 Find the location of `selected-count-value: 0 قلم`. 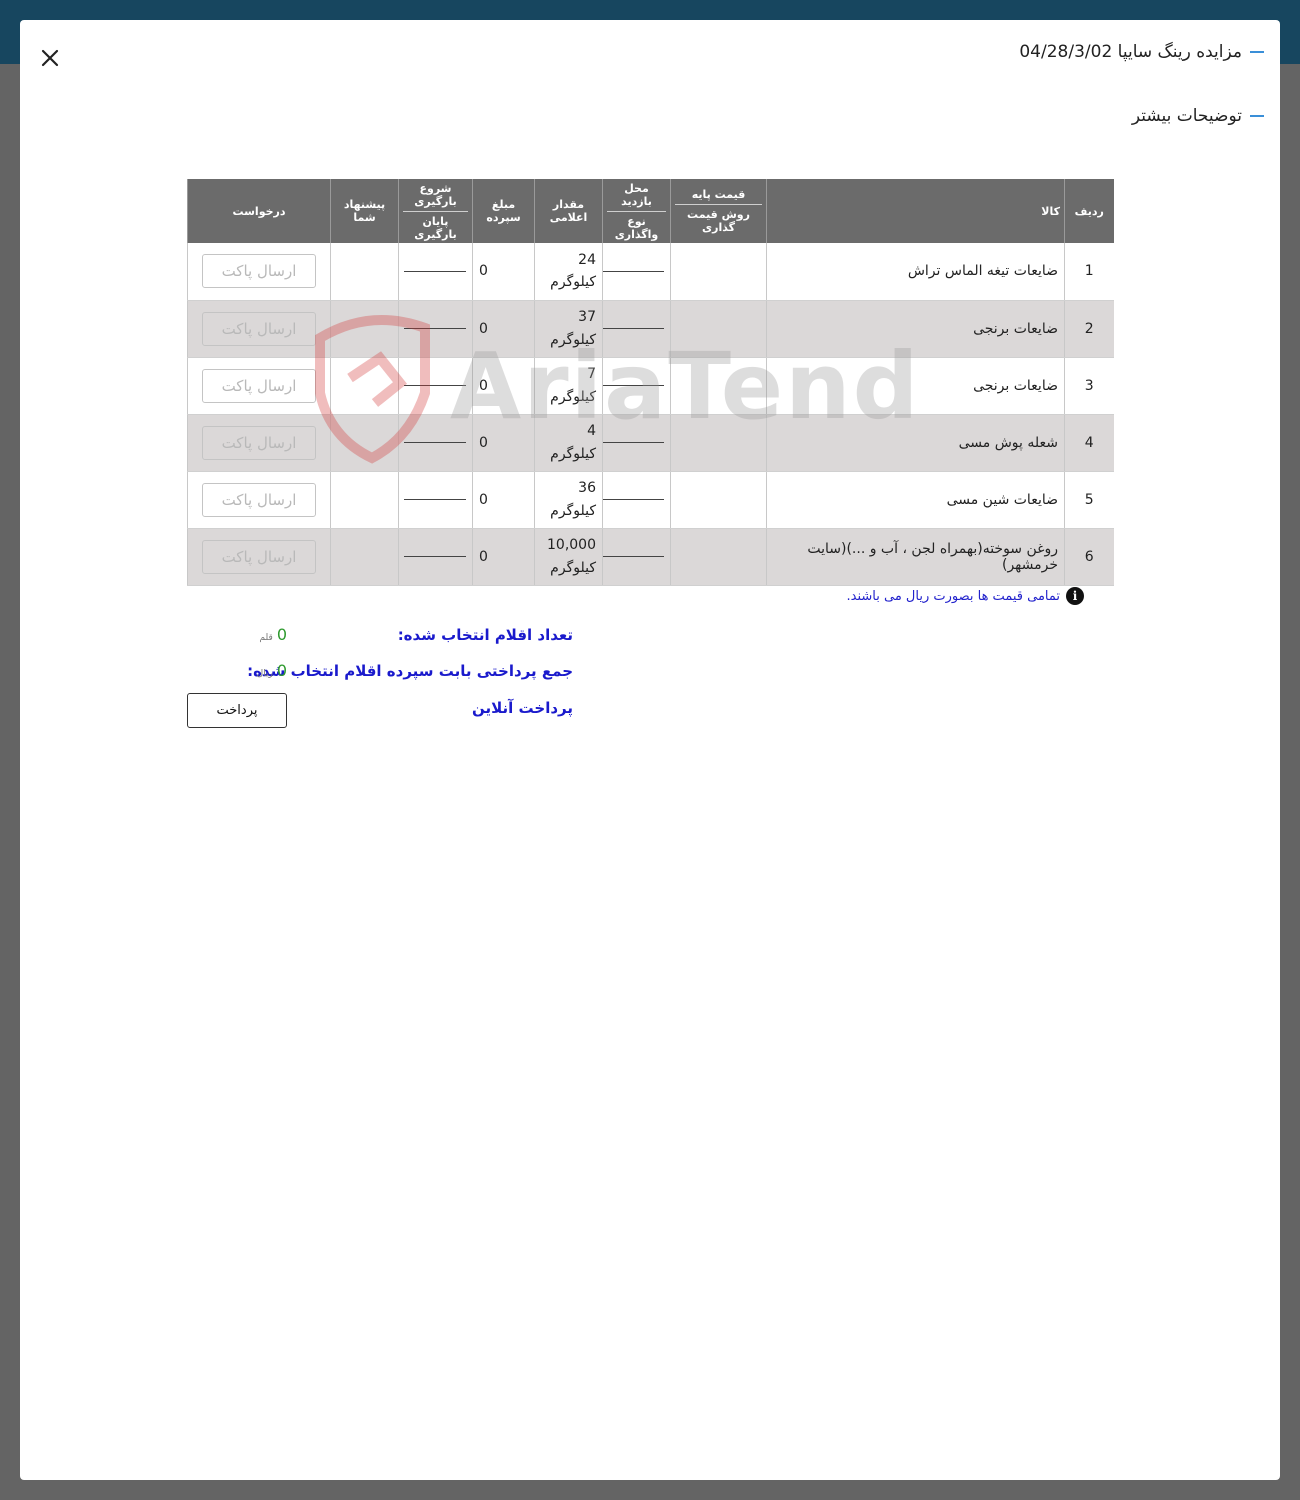

selected-count-value: 0 قلم is located at coordinates (273, 634).